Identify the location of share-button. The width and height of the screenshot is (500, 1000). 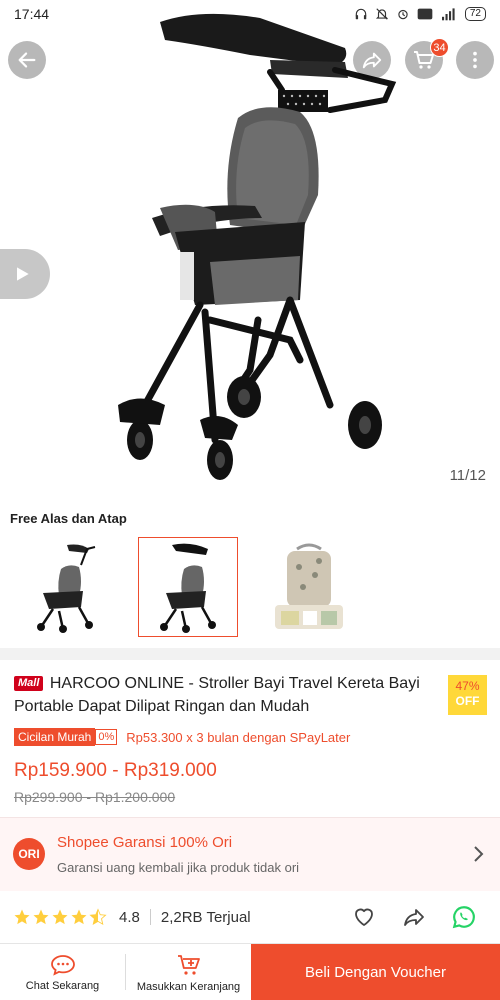
(372, 60).